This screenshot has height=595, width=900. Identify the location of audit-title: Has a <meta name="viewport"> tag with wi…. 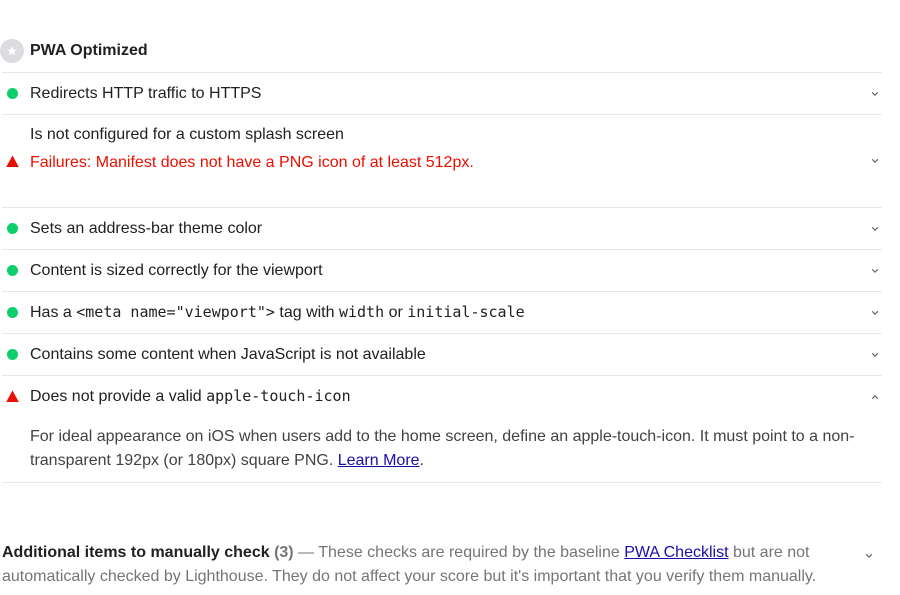
(277, 312).